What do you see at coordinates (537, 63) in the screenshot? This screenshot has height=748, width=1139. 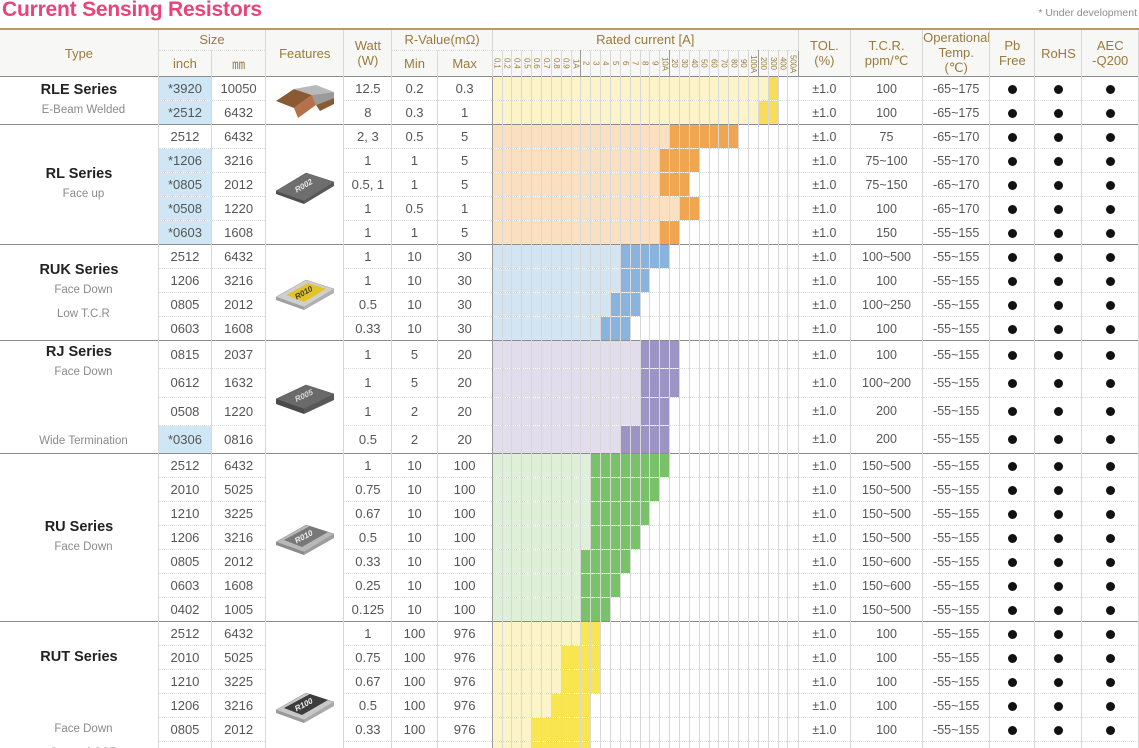 I see `current-tick-label: 0.6` at bounding box center [537, 63].